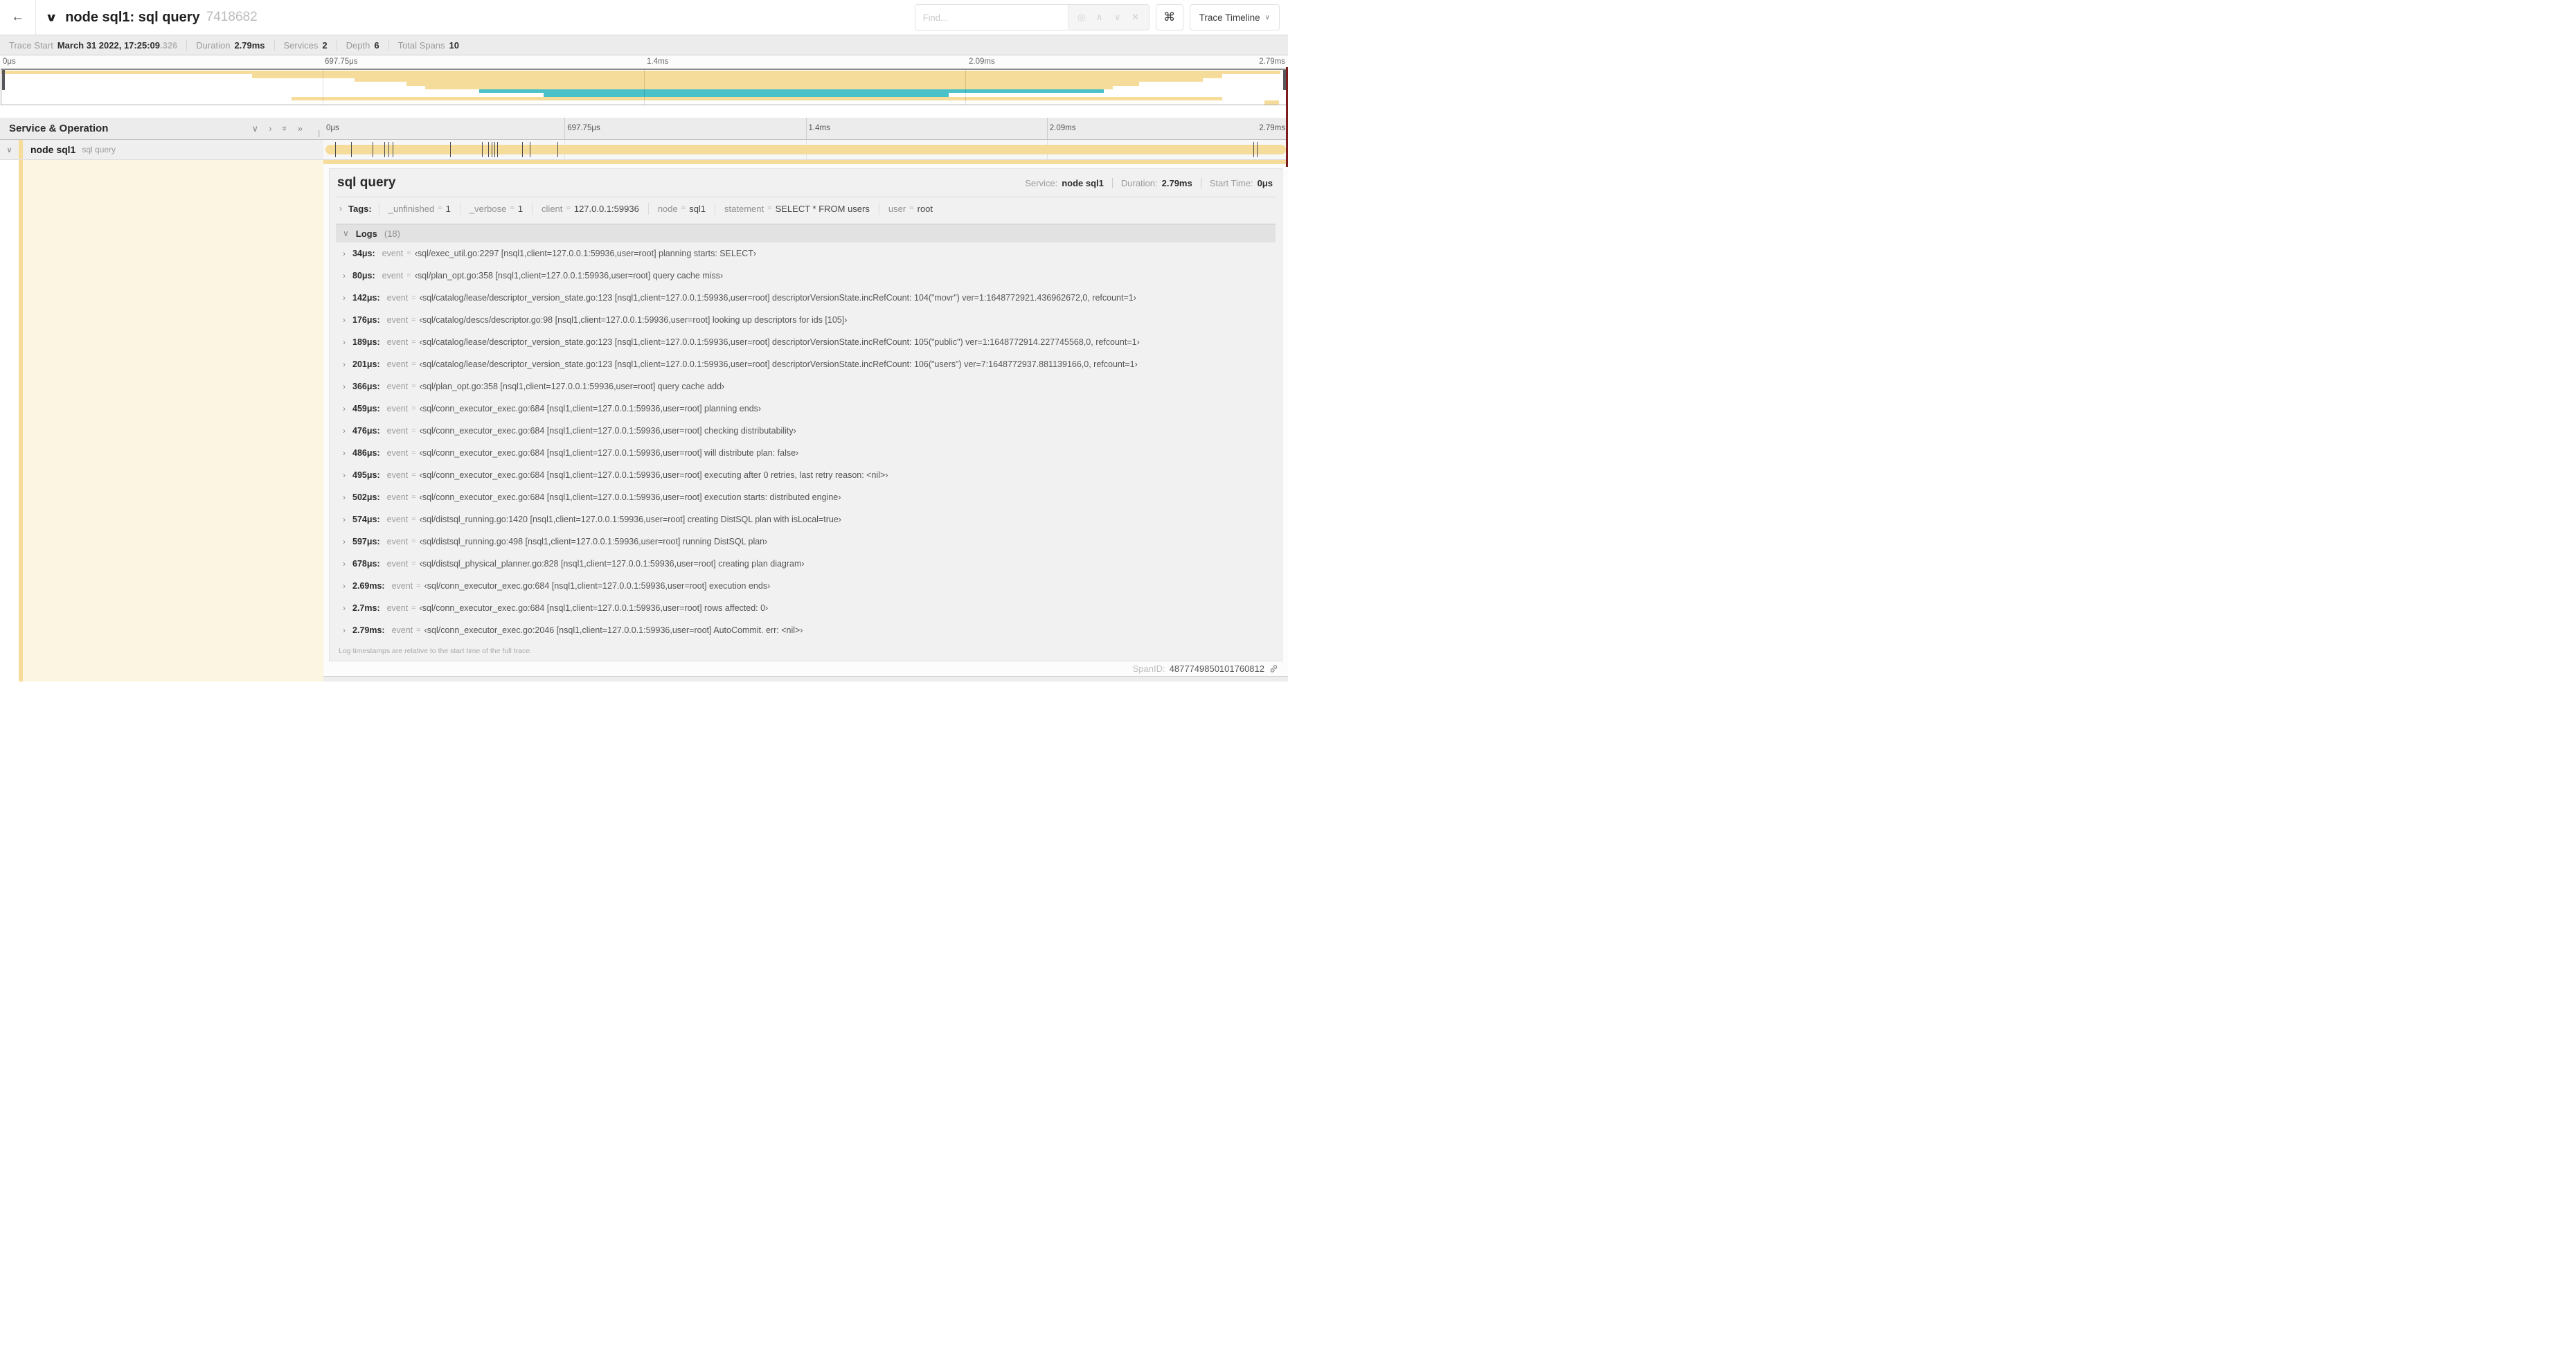 The width and height of the screenshot is (2576, 1363). I want to click on prev-match-icon: ∧, so click(1100, 17).